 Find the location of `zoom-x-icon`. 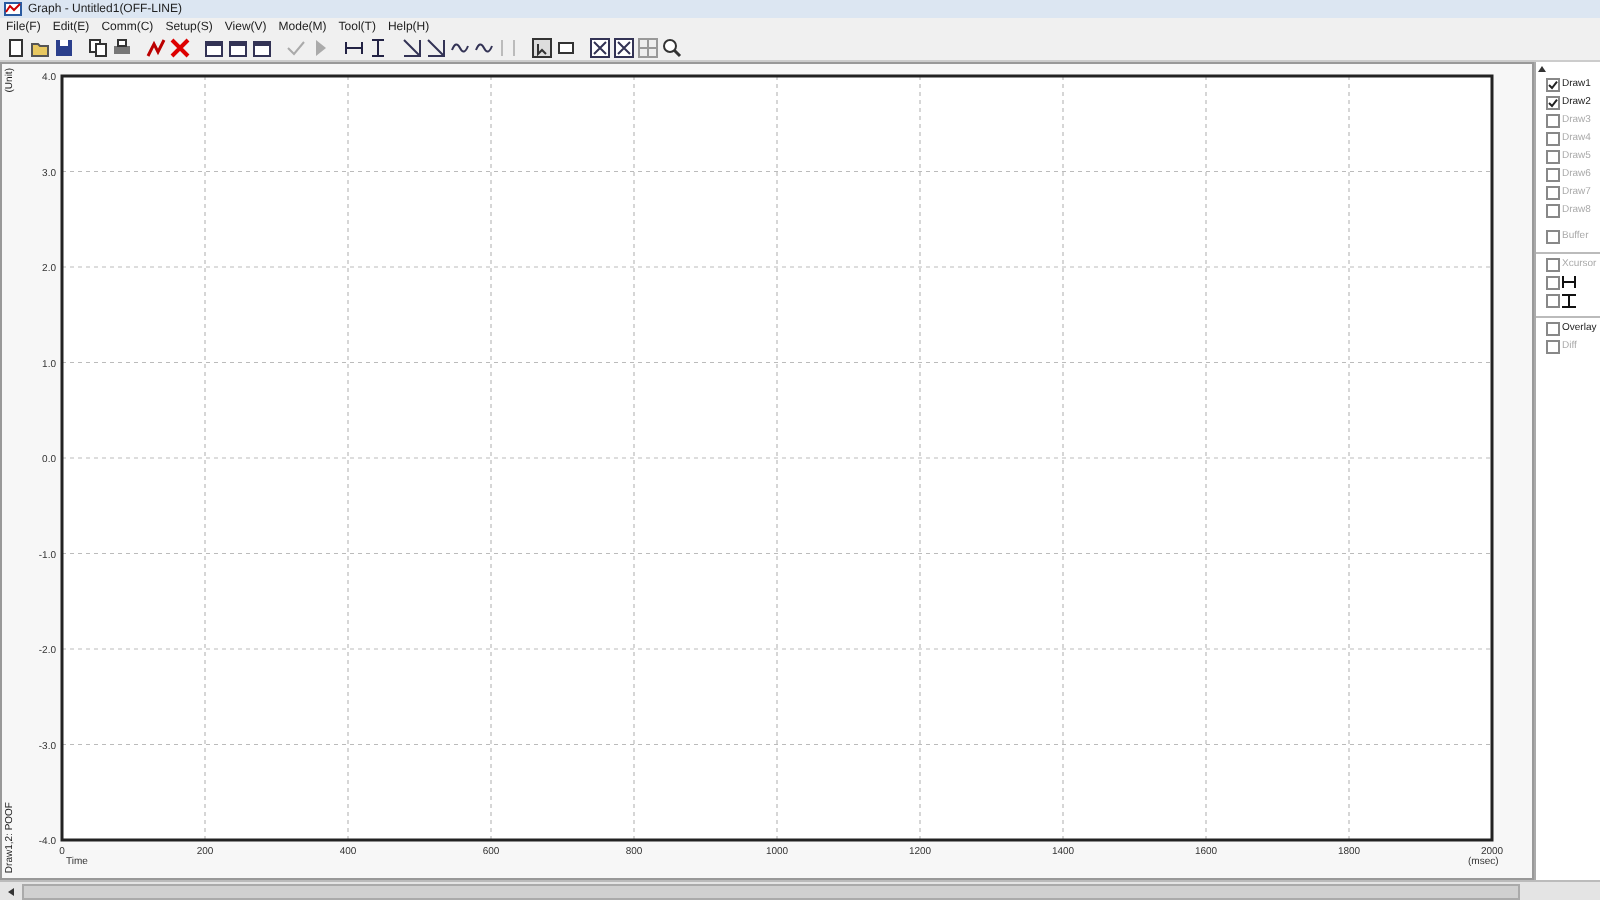

zoom-x-icon is located at coordinates (354, 48).